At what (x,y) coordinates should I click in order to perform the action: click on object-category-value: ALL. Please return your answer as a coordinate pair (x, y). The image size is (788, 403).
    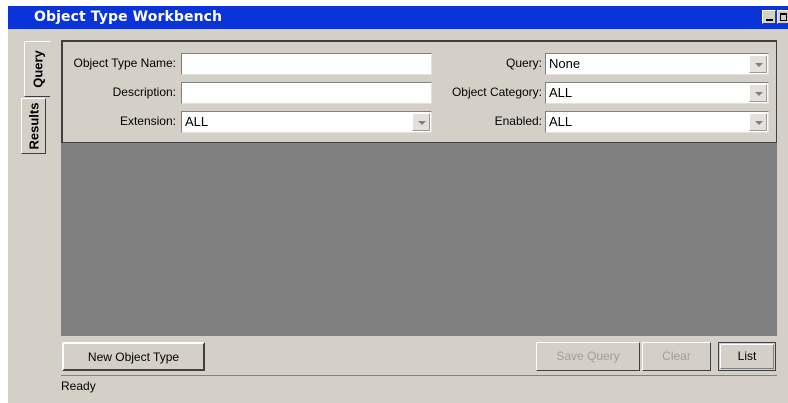
    Looking at the image, I should click on (561, 92).